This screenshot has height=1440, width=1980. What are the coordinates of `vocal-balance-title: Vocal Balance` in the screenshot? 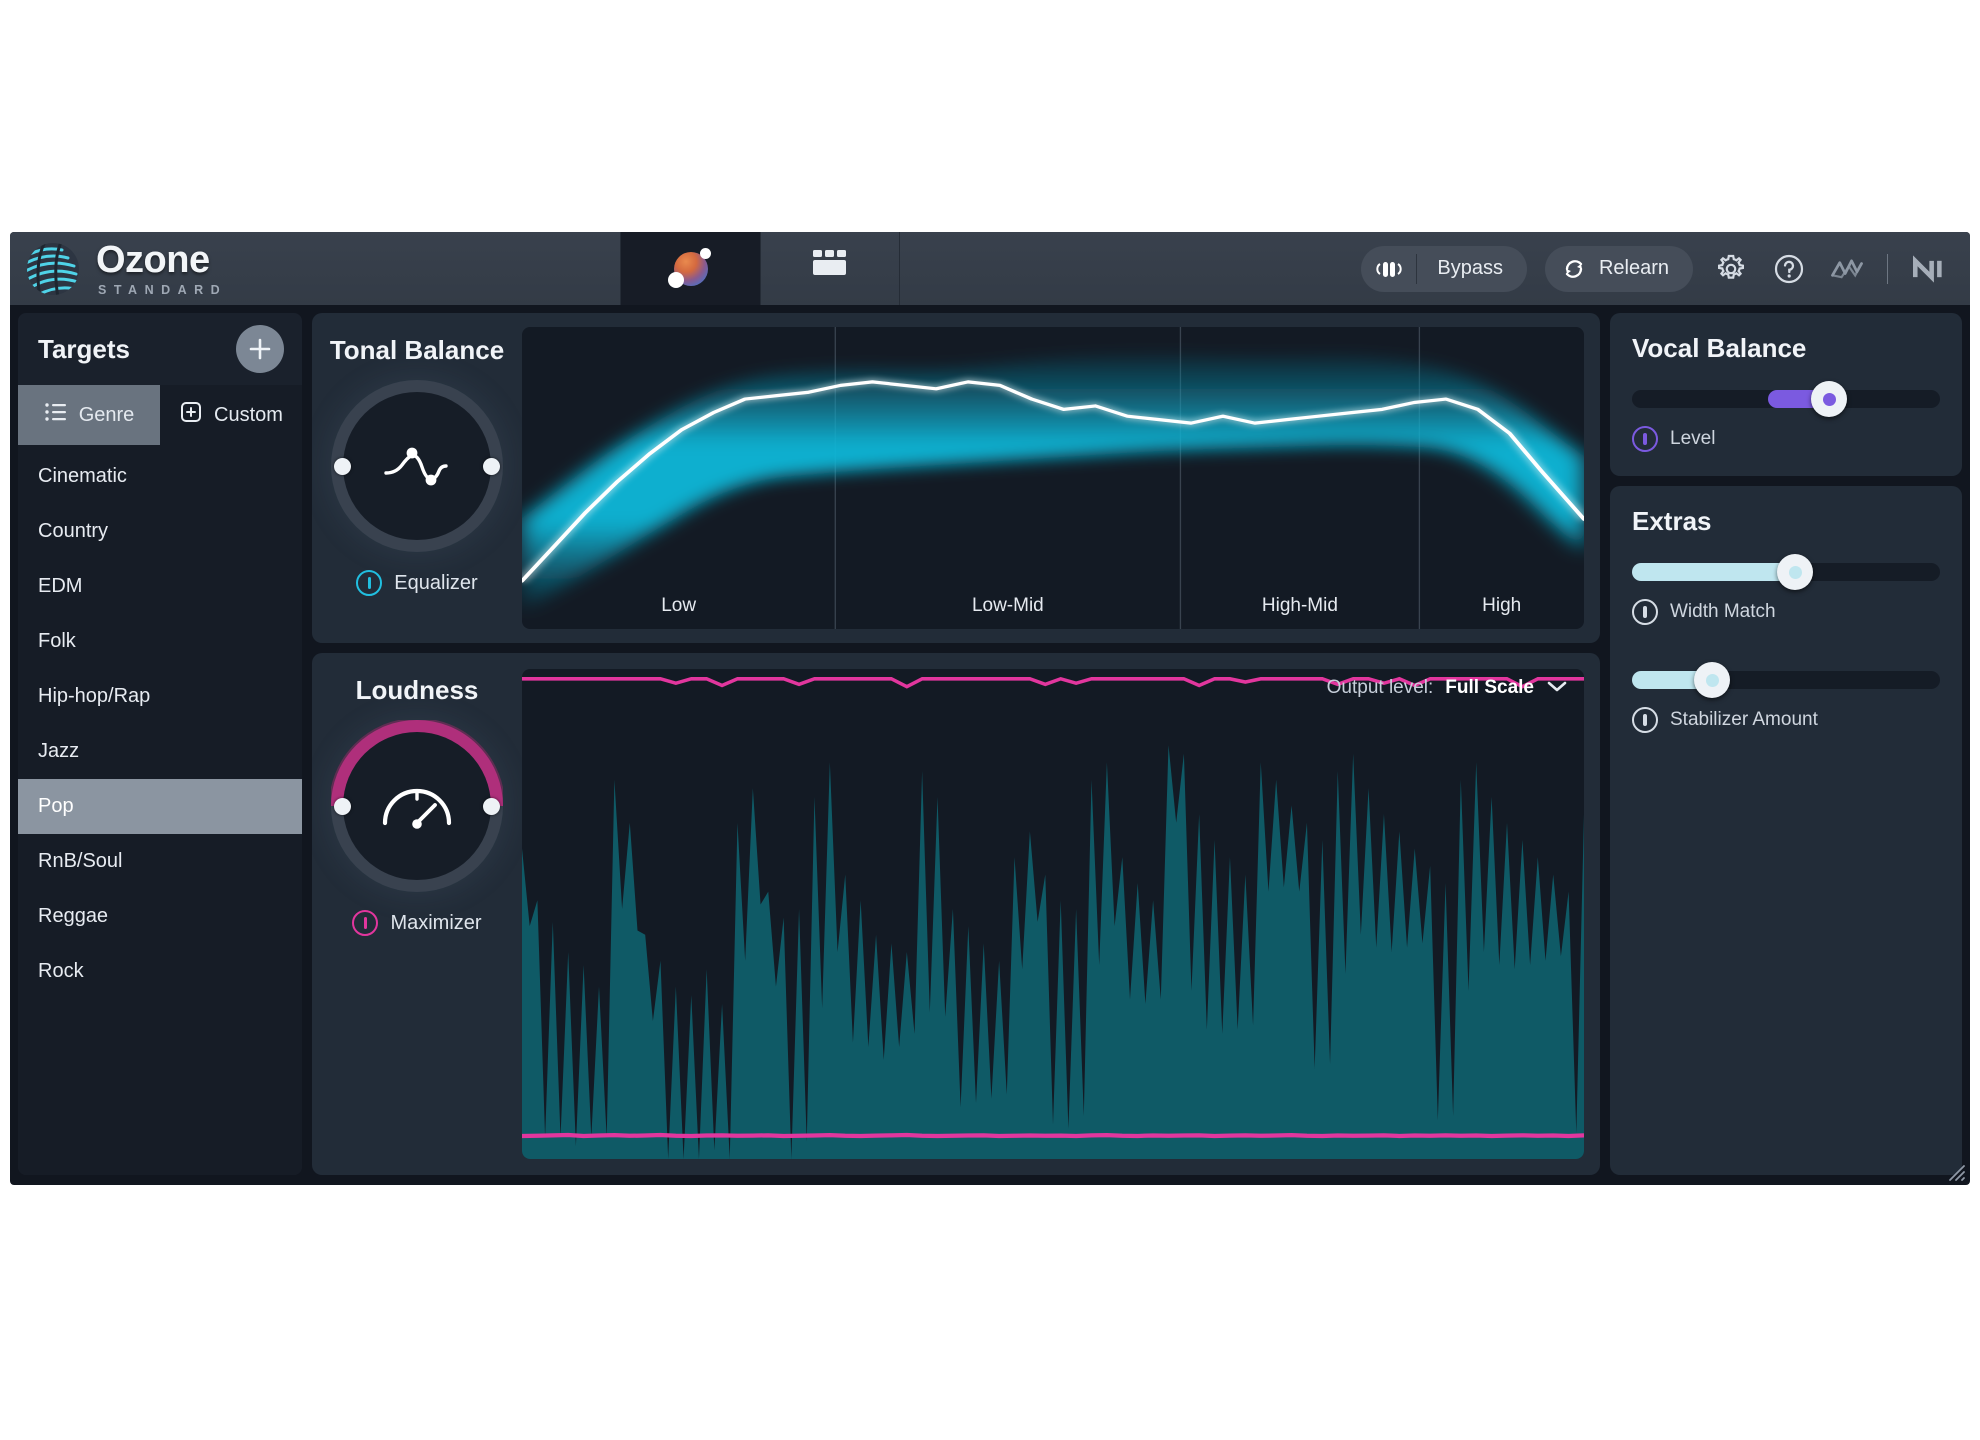 It's located at (1719, 348).